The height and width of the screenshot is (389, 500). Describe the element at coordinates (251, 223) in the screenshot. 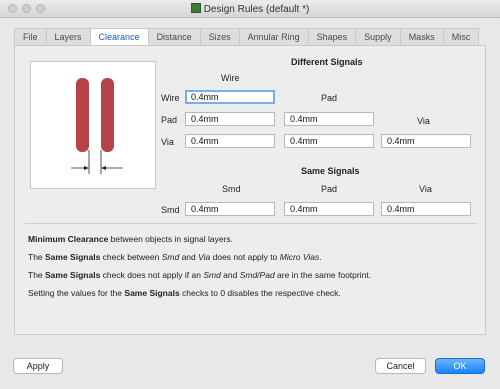

I see `section-divider` at that location.